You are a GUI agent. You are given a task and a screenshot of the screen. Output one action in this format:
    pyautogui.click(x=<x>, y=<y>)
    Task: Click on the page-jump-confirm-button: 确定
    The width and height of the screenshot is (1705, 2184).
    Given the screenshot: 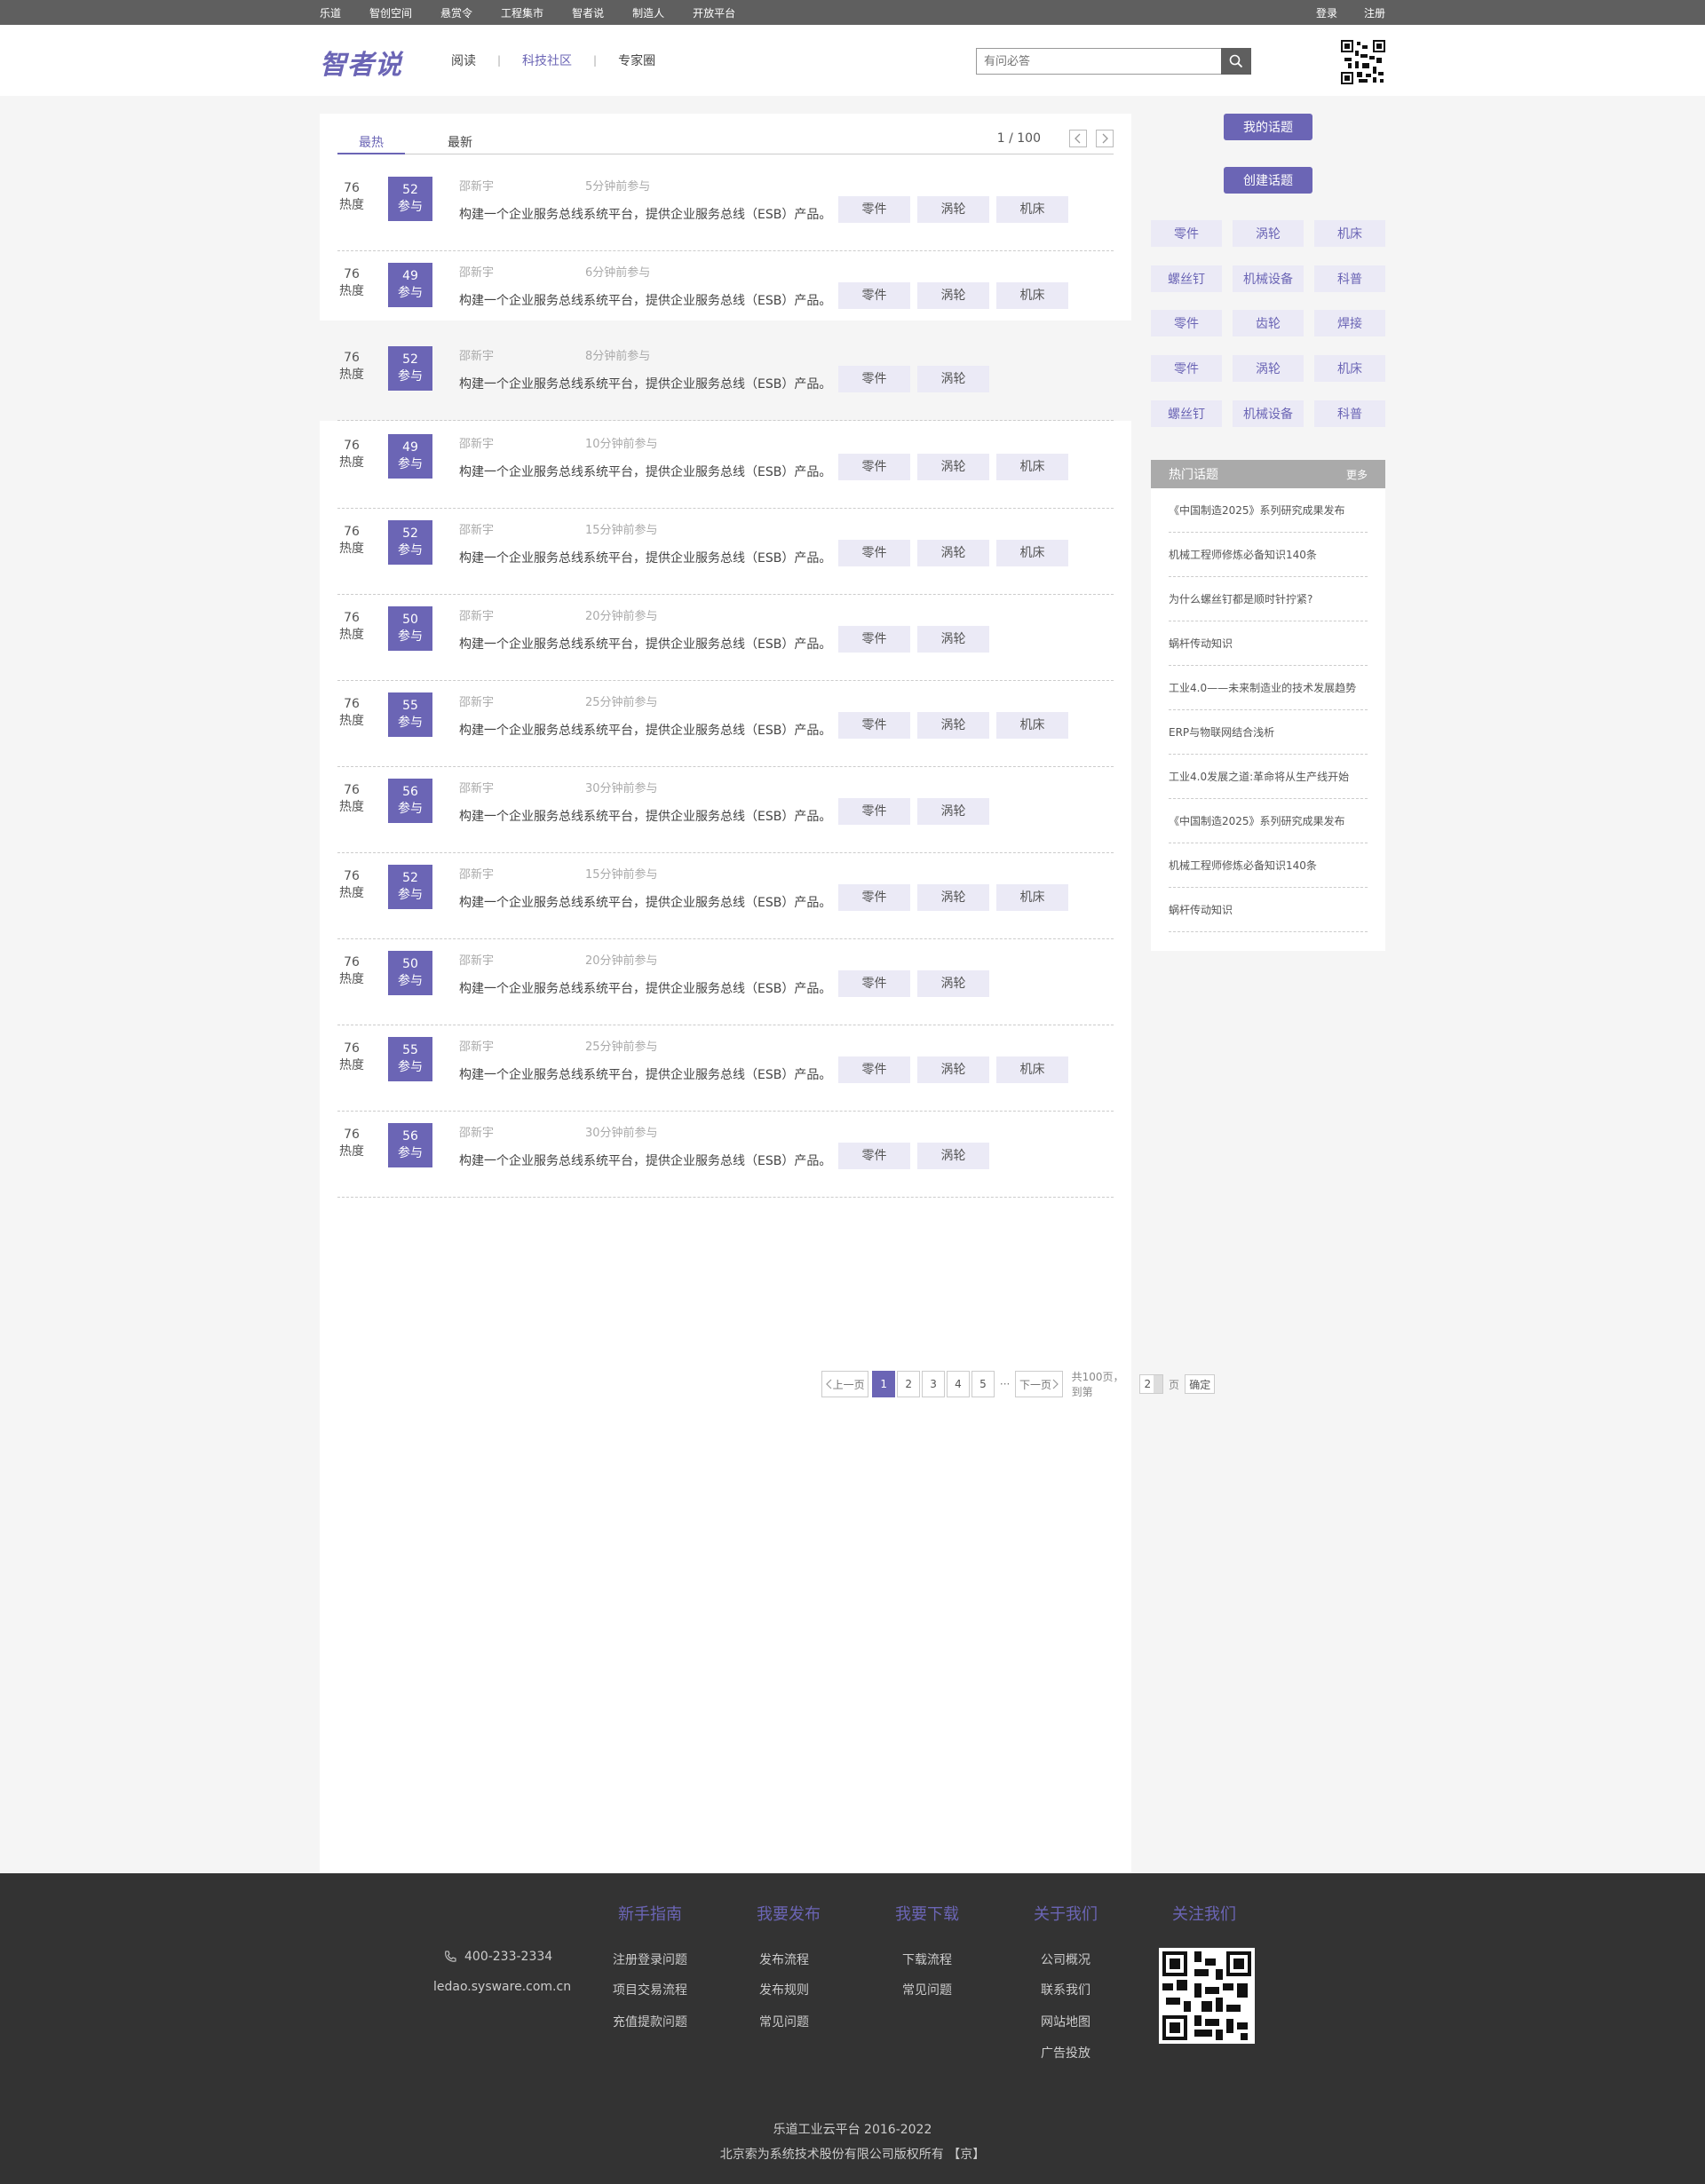 What is the action you would take?
    pyautogui.click(x=1200, y=1384)
    